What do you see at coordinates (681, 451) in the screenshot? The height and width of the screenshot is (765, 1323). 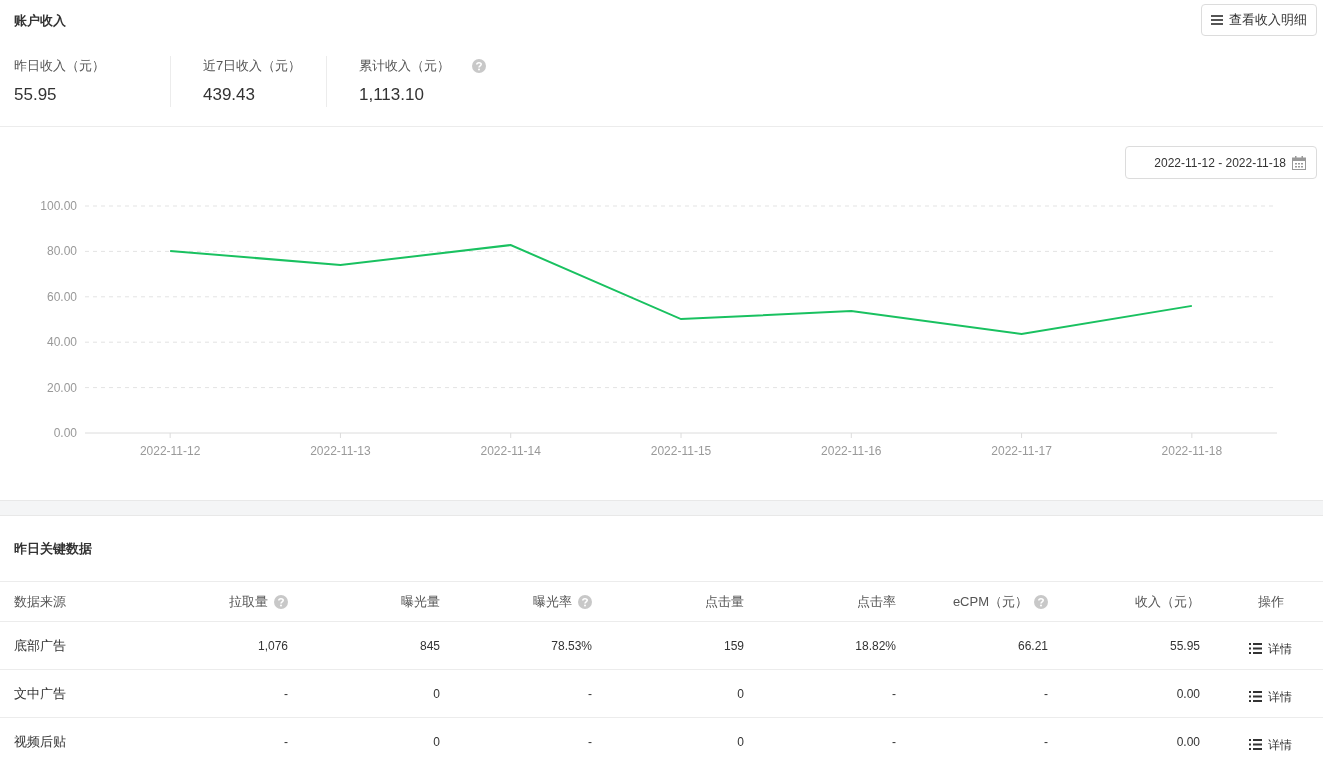 I see `axis-label: 2022-11-15` at bounding box center [681, 451].